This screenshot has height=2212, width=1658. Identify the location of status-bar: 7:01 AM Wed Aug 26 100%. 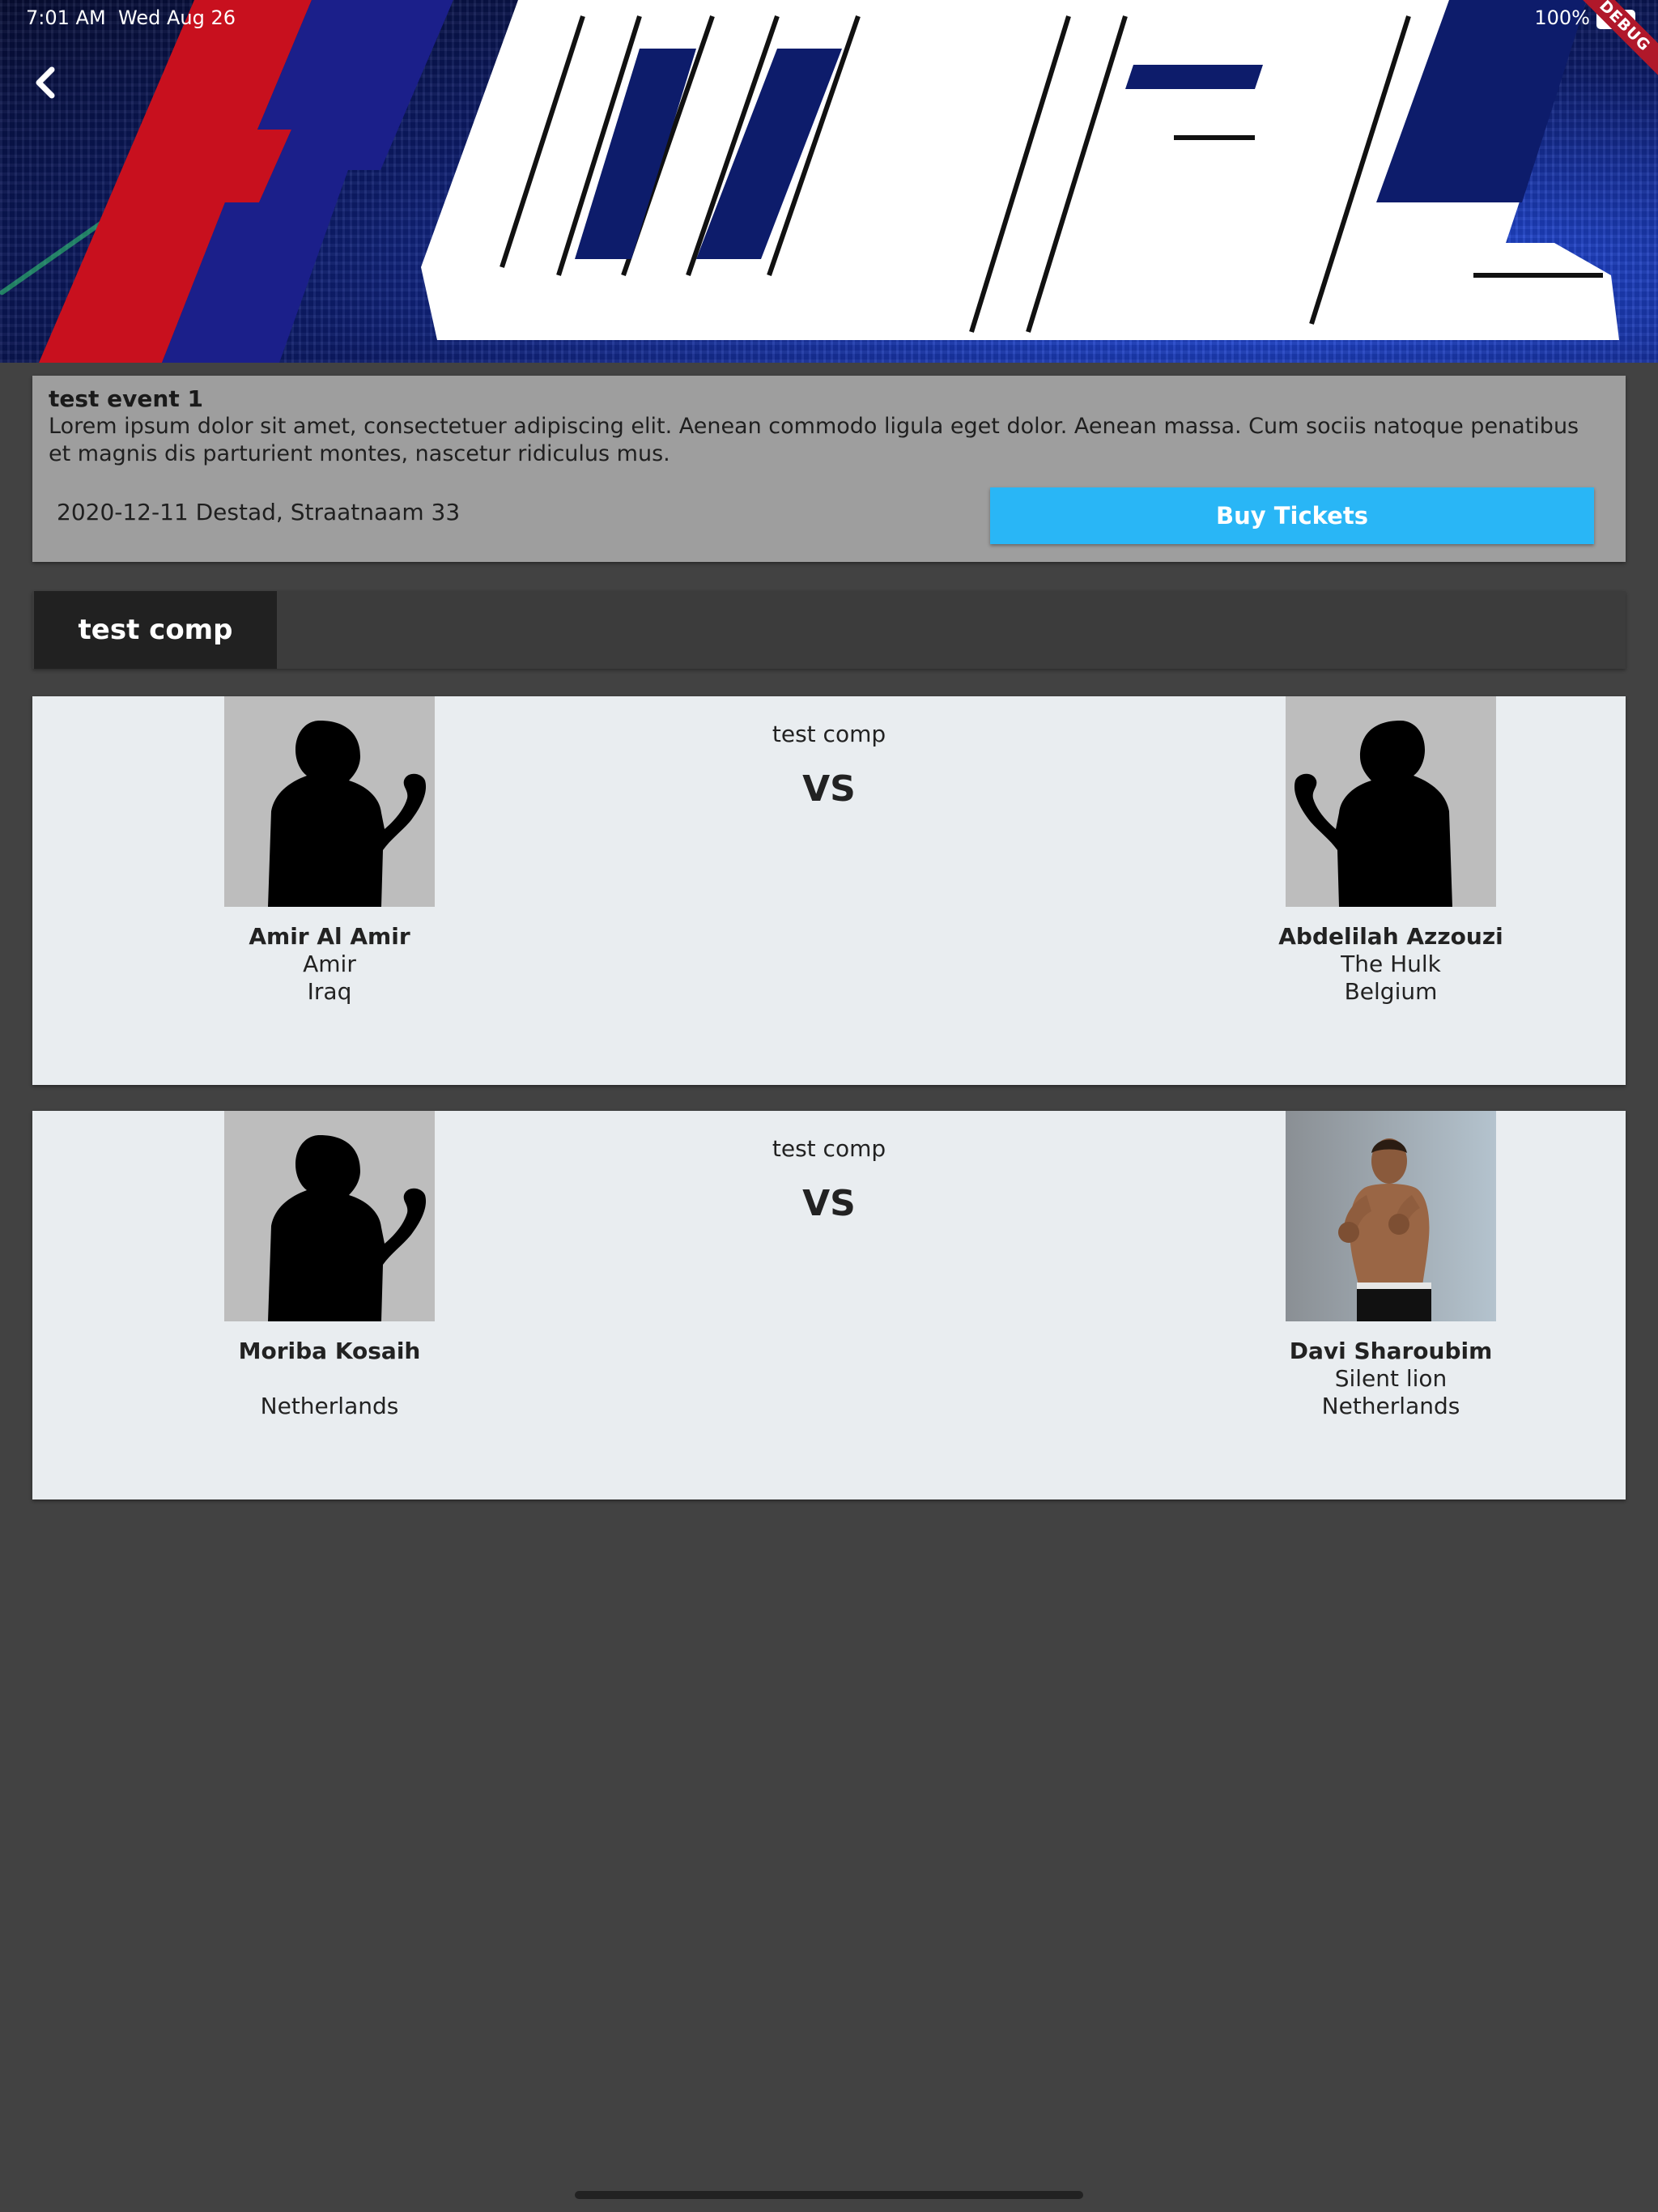
(829, 19).